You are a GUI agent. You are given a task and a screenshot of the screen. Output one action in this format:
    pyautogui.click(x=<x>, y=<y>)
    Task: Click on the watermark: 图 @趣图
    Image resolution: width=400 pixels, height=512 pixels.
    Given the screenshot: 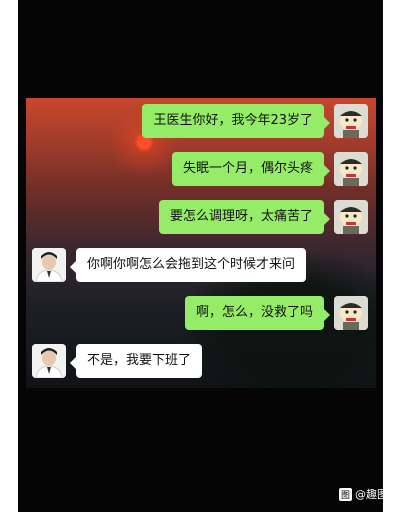 What is the action you would take?
    pyautogui.click(x=363, y=494)
    